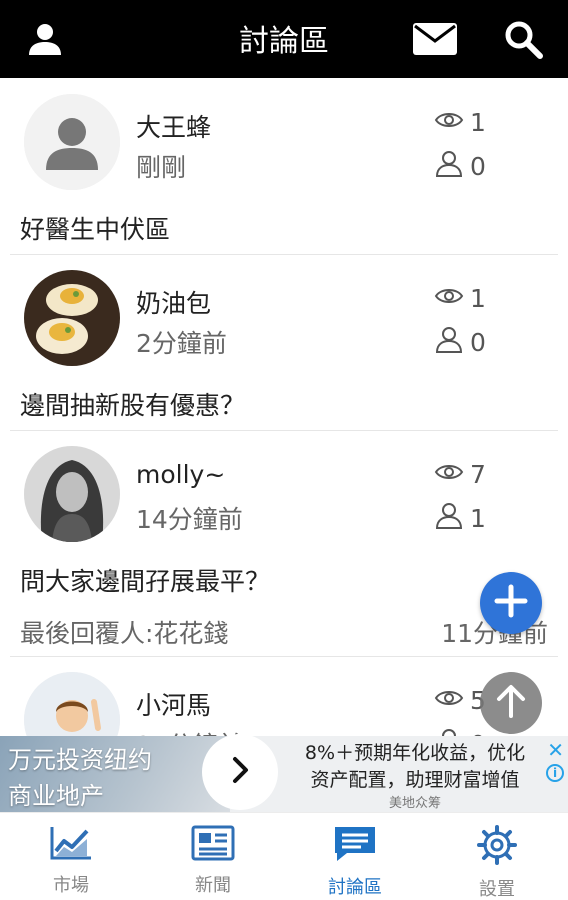 The width and height of the screenshot is (568, 900). I want to click on new-post-button, so click(511, 603).